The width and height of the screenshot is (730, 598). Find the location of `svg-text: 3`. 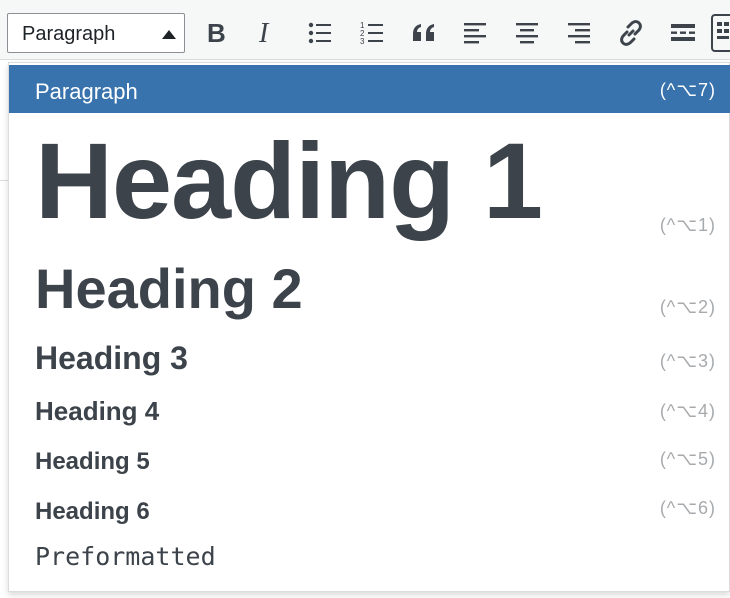

svg-text: 3 is located at coordinates (362, 41).